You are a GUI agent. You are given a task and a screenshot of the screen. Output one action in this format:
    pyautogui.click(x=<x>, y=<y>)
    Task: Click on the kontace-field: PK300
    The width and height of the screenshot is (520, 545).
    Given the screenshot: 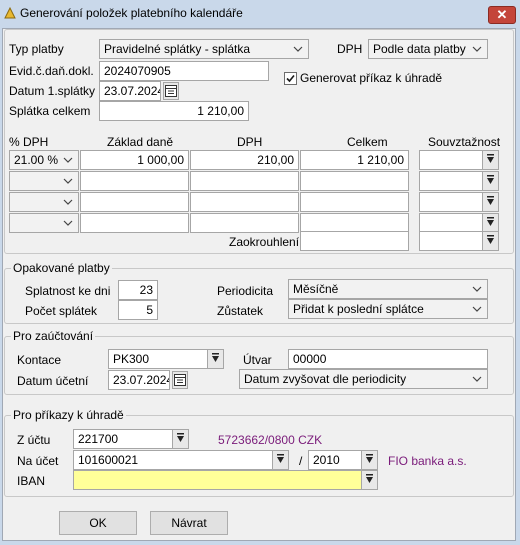 What is the action you would take?
    pyautogui.click(x=166, y=359)
    